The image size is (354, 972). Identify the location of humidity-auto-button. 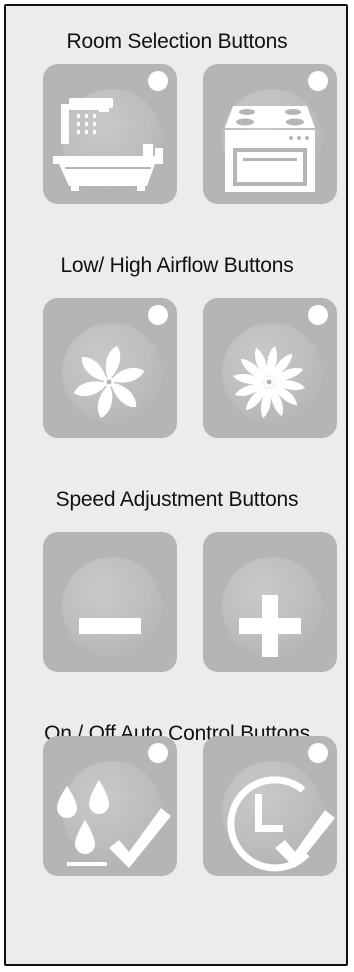
(110, 806).